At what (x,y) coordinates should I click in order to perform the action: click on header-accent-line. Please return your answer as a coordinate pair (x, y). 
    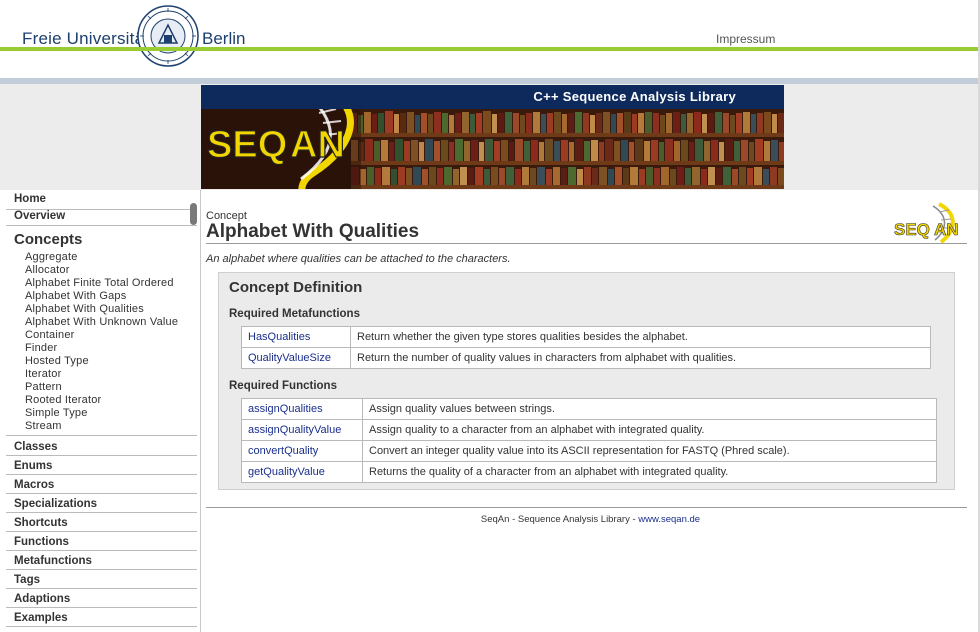
    Looking at the image, I should click on (490, 49).